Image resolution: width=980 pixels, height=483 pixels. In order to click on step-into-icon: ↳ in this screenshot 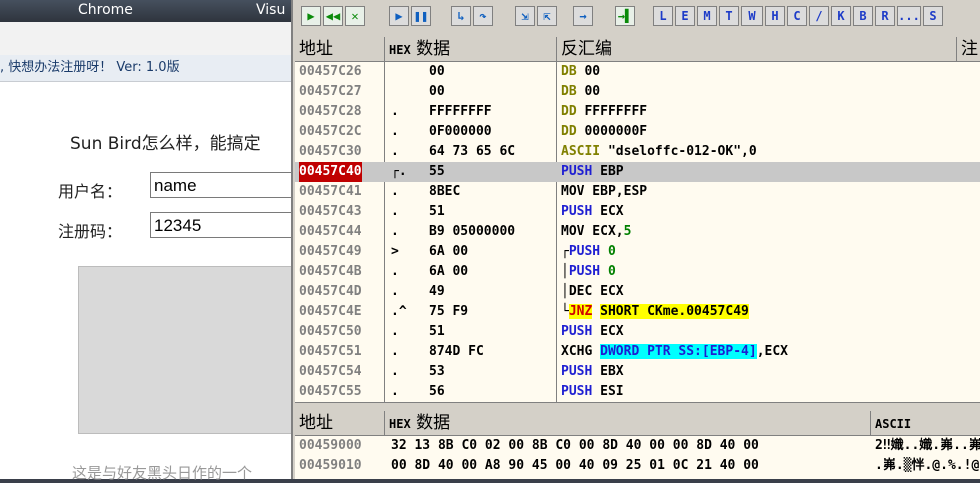, I will do `click(461, 16)`.